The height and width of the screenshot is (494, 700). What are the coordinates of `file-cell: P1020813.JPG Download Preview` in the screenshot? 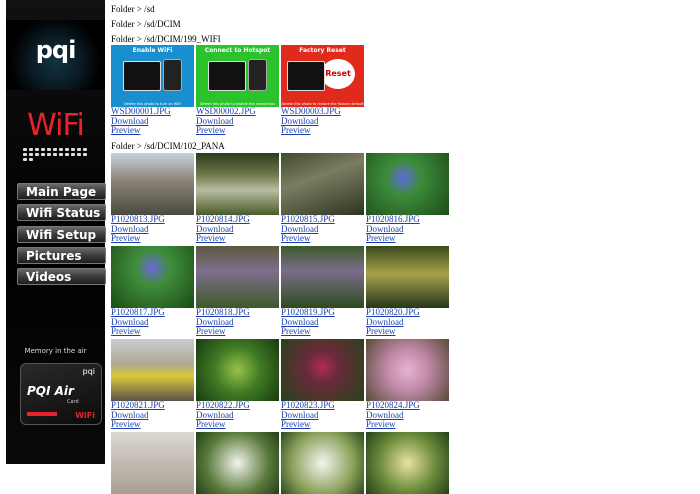 It's located at (153, 198).